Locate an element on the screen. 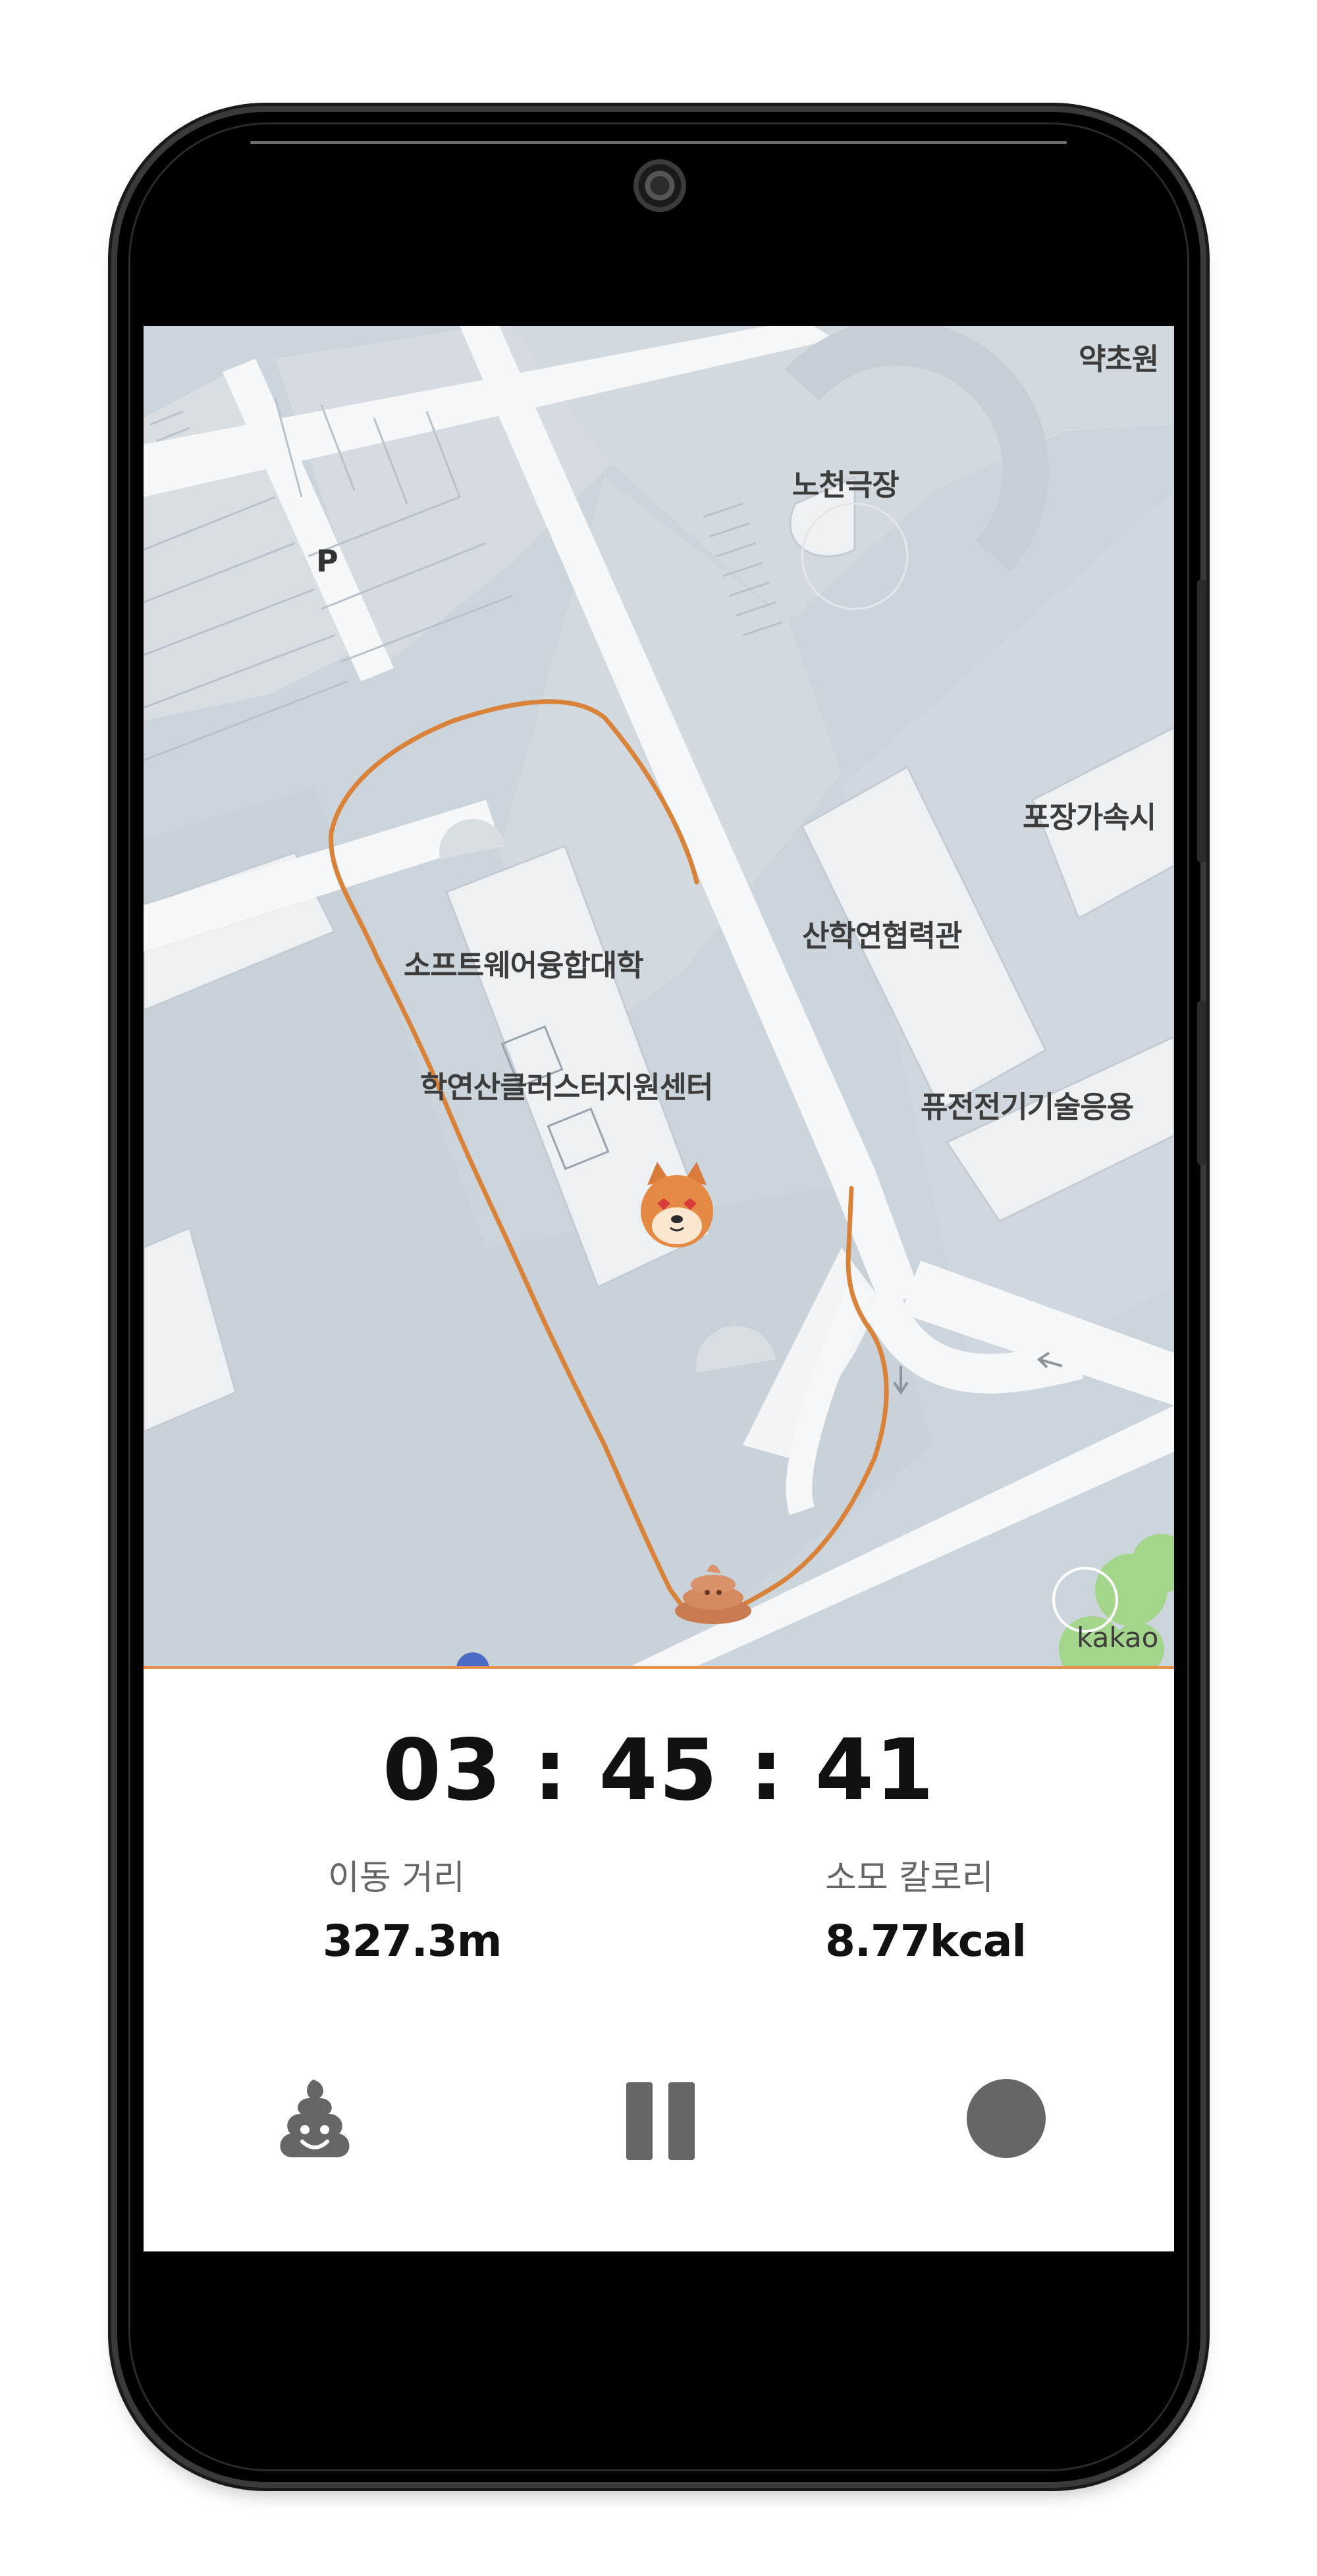 This screenshot has width=1317, height=2576. calorie-value: 8.77kcal is located at coordinates (926, 1941).